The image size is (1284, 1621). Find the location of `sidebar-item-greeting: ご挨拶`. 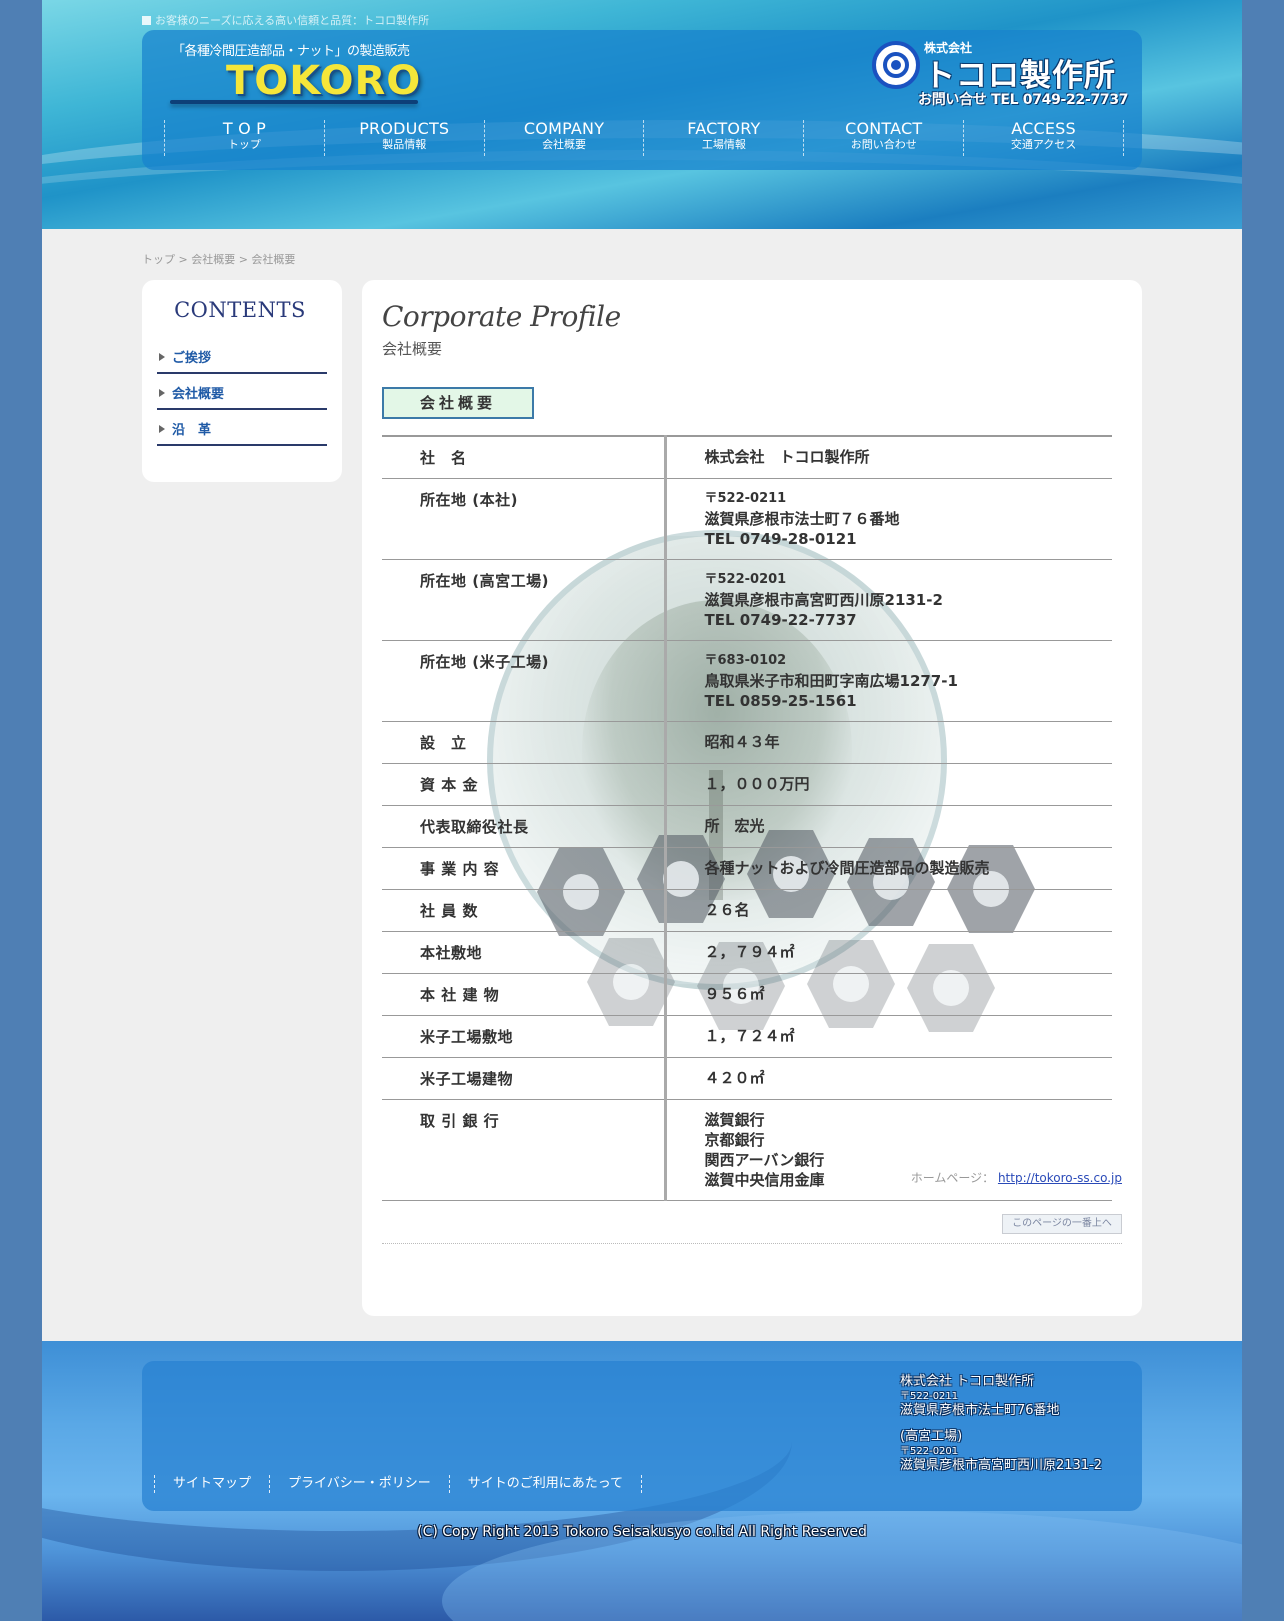

sidebar-item-greeting: ご挨拶 is located at coordinates (242, 356).